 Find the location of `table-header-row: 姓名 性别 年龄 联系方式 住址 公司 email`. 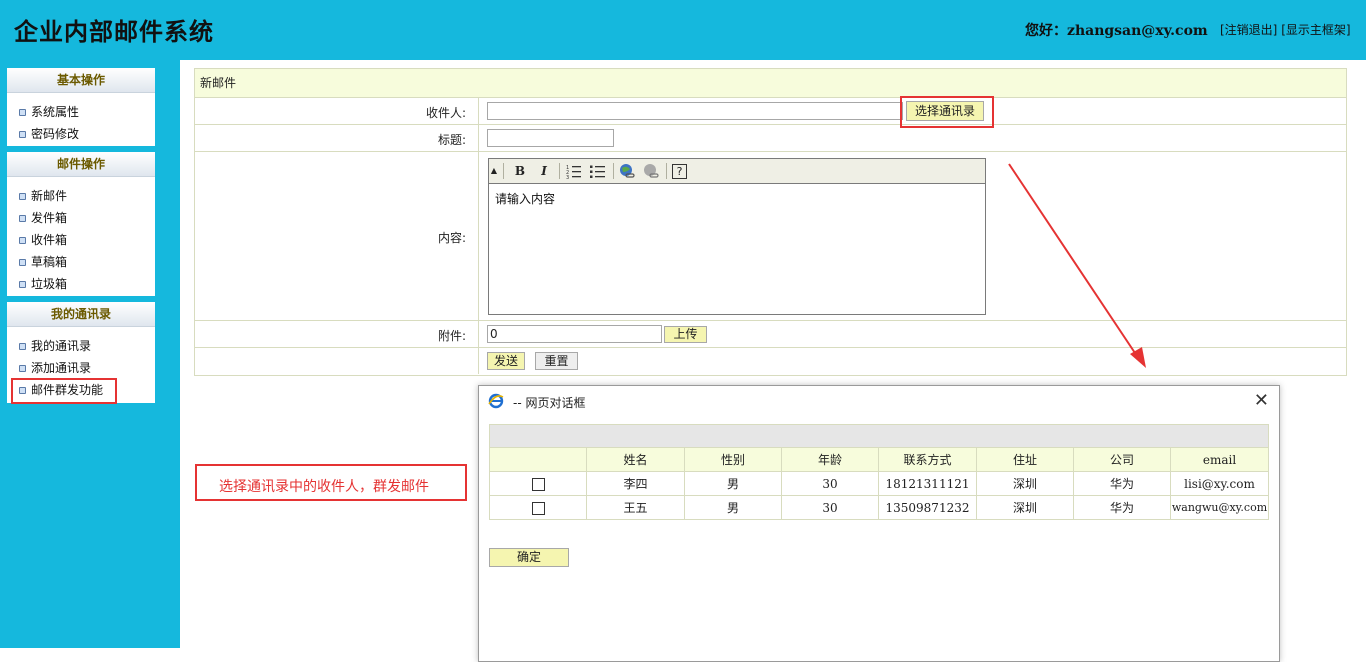

table-header-row: 姓名 性别 年龄 联系方式 住址 公司 email is located at coordinates (879, 459).